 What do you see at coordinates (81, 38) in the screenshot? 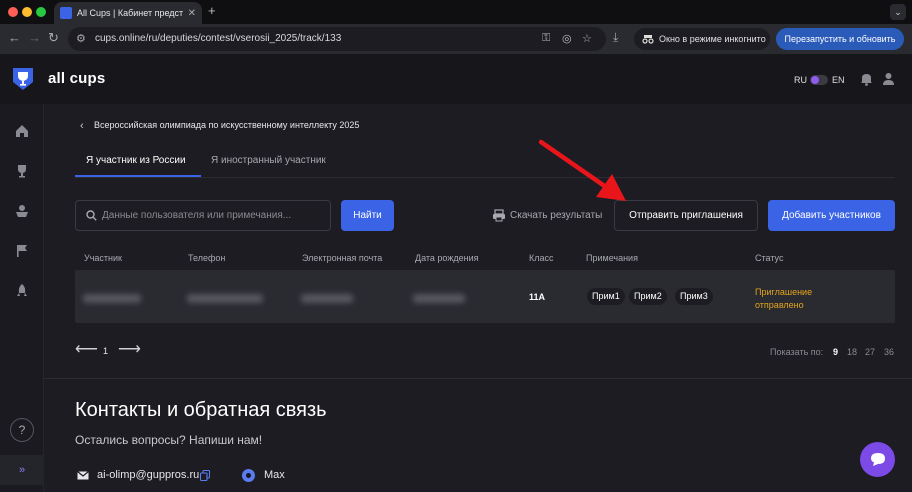
I see `site-info-icon: ⚙` at bounding box center [81, 38].